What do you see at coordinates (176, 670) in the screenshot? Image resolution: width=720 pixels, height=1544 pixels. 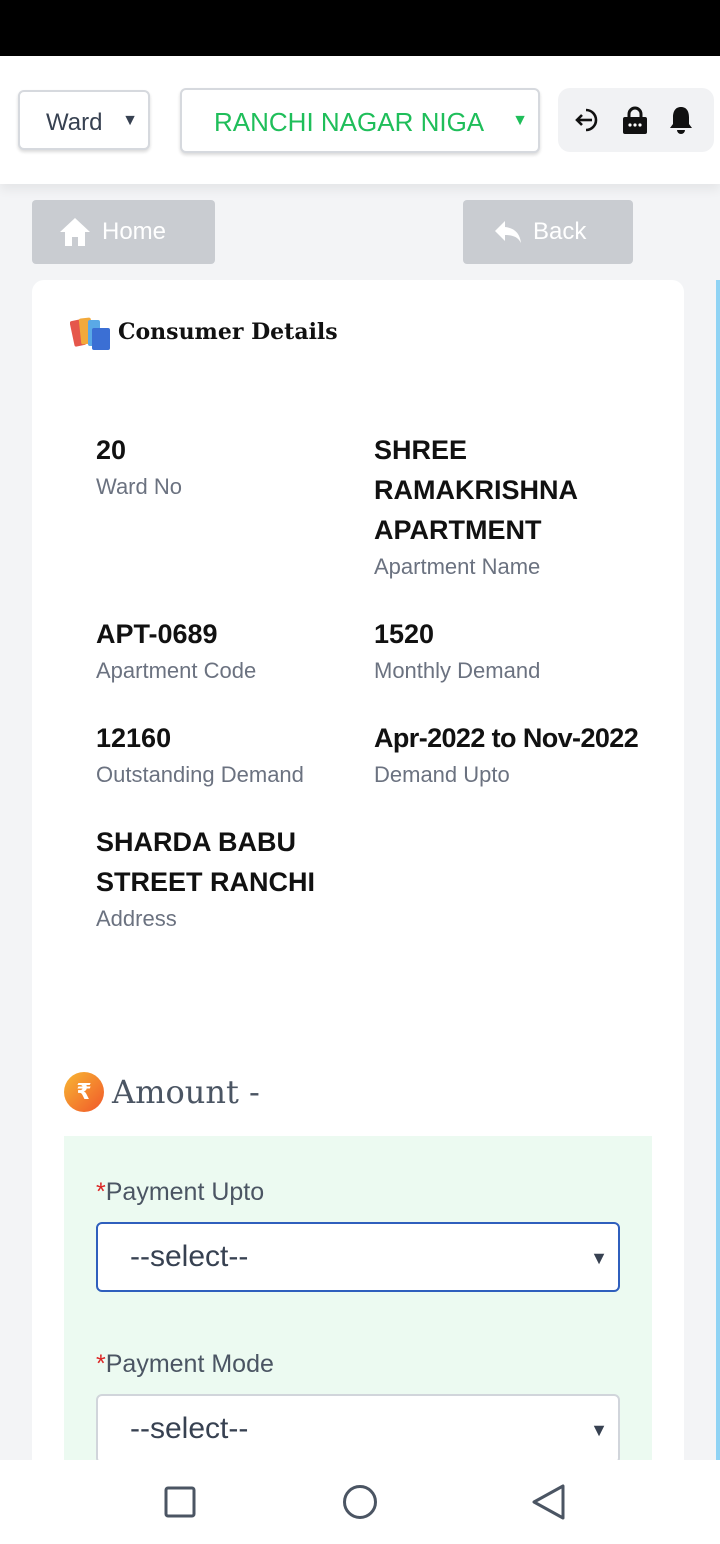 I see `apartment-code-label: Apartment Code` at bounding box center [176, 670].